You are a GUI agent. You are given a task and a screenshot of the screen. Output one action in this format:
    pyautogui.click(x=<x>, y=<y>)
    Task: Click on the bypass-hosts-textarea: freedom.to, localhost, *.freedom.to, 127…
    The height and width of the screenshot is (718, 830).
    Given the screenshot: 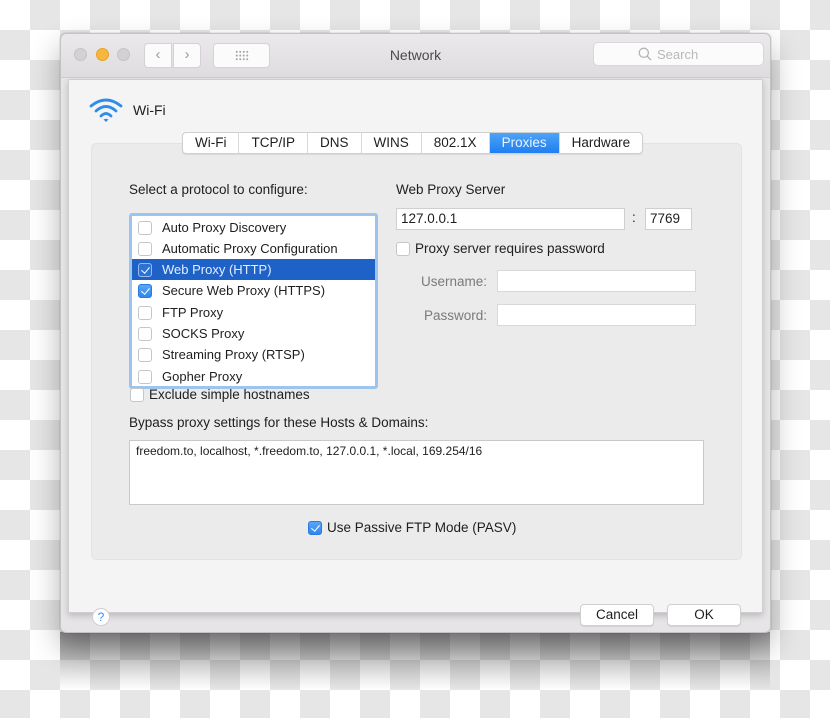 What is the action you would take?
    pyautogui.click(x=416, y=472)
    